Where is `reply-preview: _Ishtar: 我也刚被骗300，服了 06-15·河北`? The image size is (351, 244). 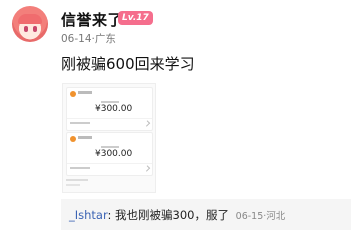
reply-preview: _Ishtar: 我也刚被骗300，服了 06-15·河北 is located at coordinates (206, 214).